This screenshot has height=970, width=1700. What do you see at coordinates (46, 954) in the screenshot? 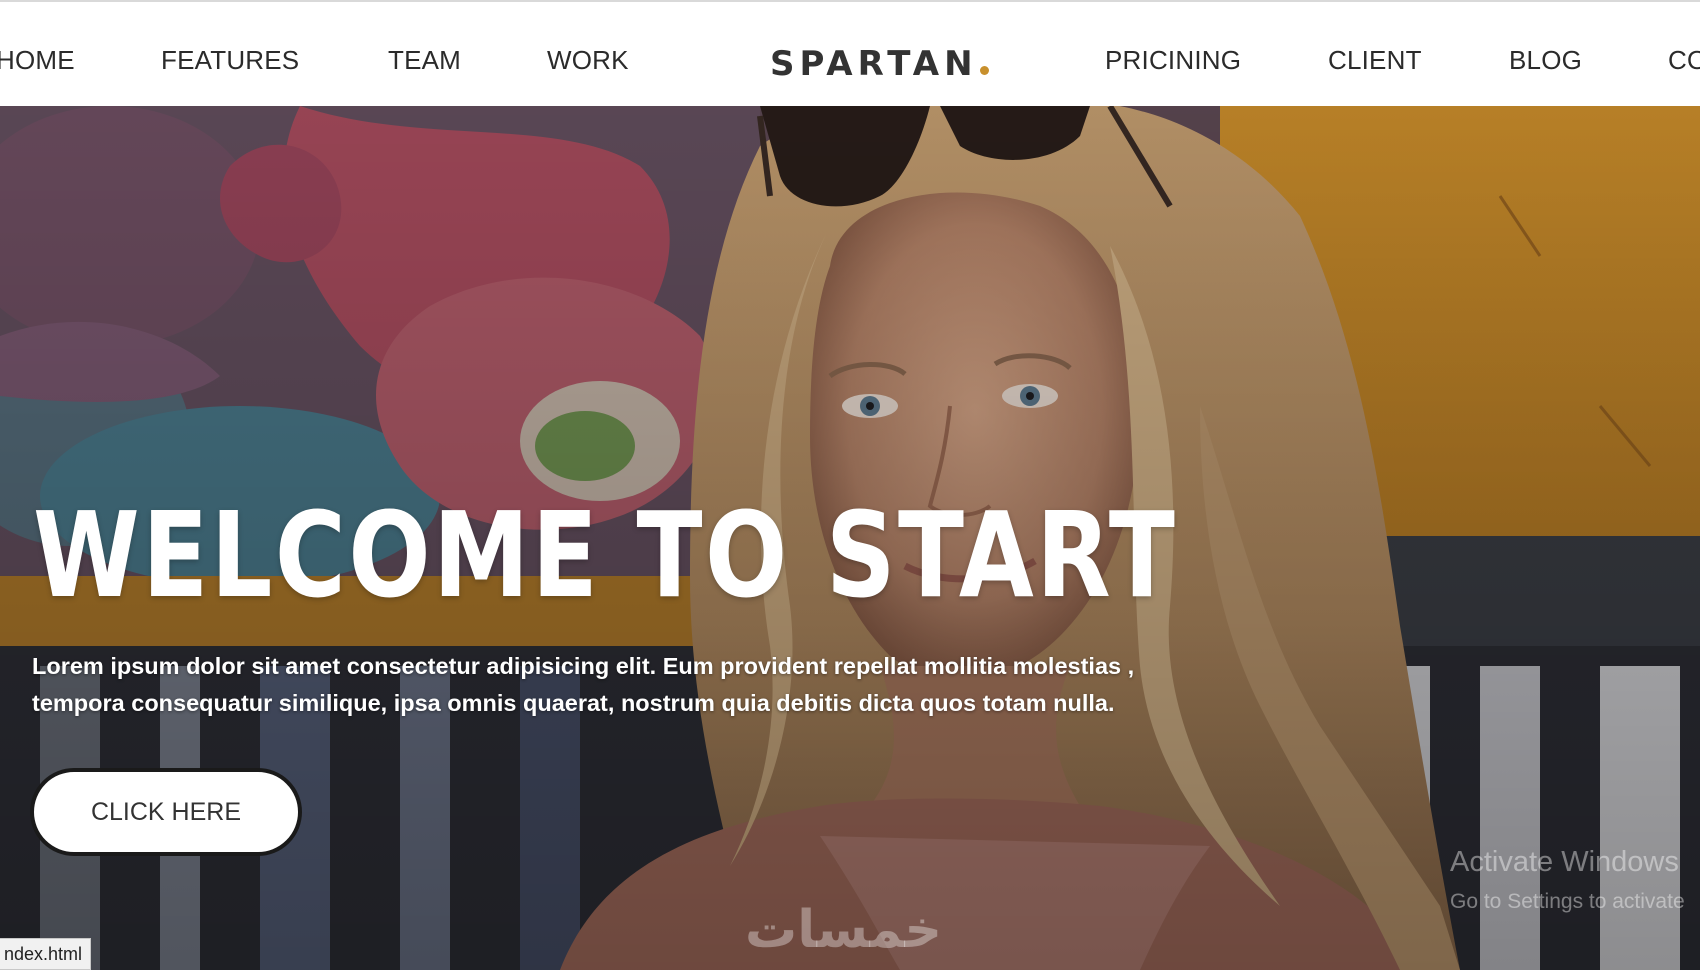
I see `status-bar-url: ndex.html` at bounding box center [46, 954].